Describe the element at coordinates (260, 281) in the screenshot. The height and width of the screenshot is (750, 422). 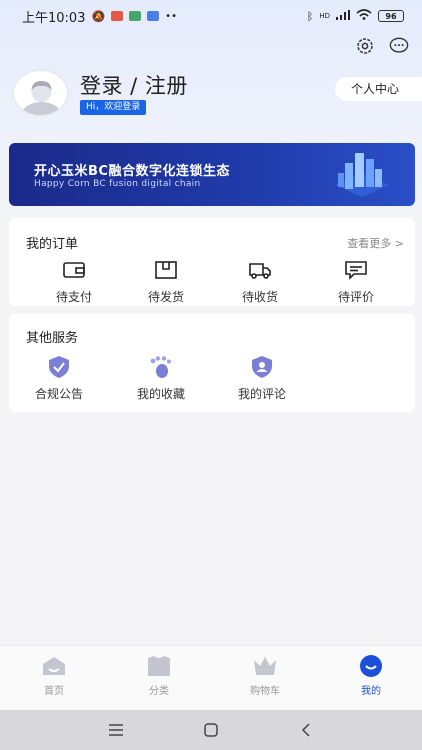
I see `order-pending-receipt: 待收货` at that location.